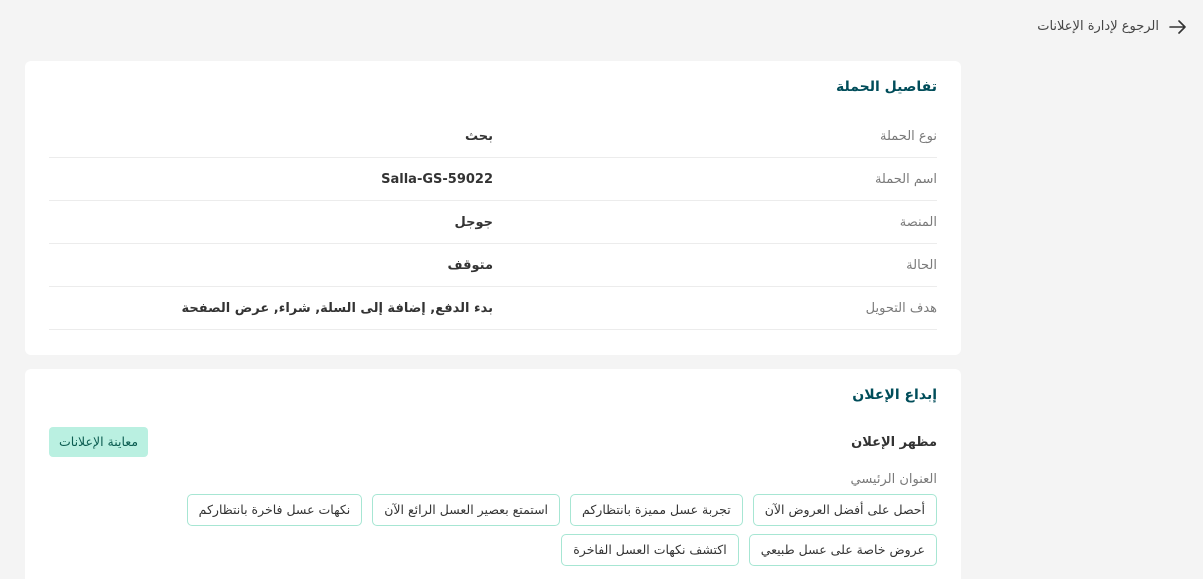  What do you see at coordinates (466, 510) in the screenshot?
I see `headline-chip: استمتع بعصير العسل الرائع الآن` at bounding box center [466, 510].